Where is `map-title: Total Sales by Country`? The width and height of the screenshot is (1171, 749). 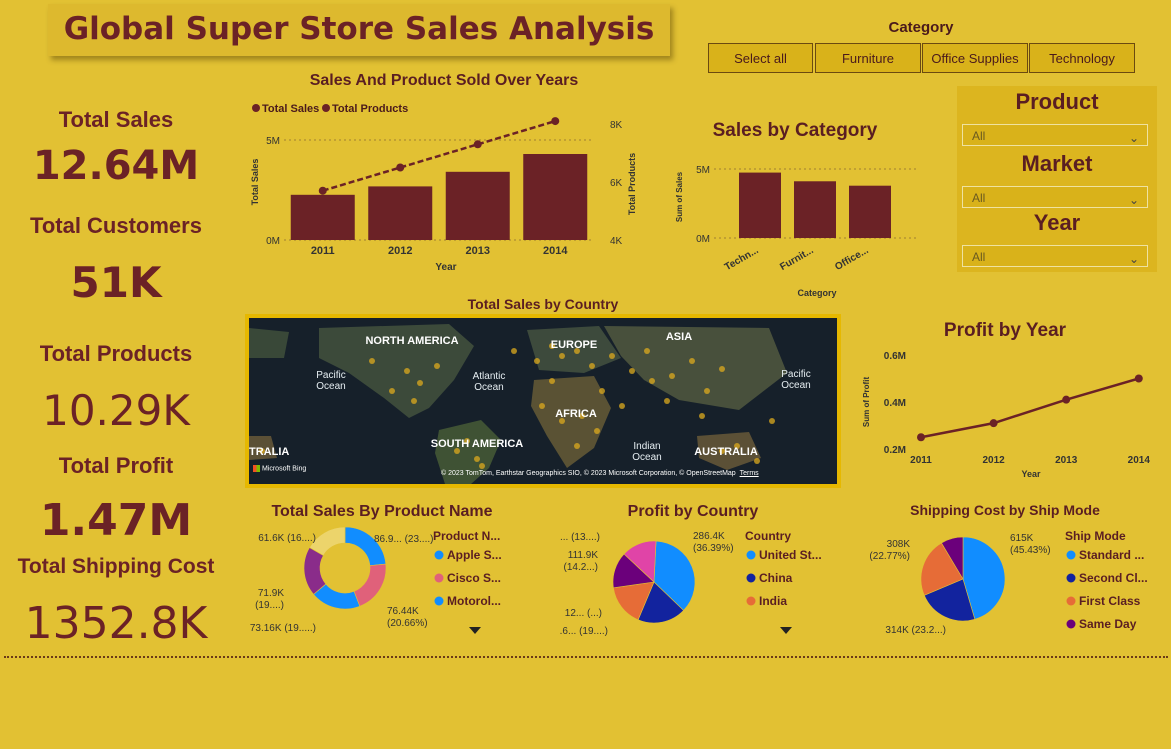 map-title: Total Sales by Country is located at coordinates (543, 304).